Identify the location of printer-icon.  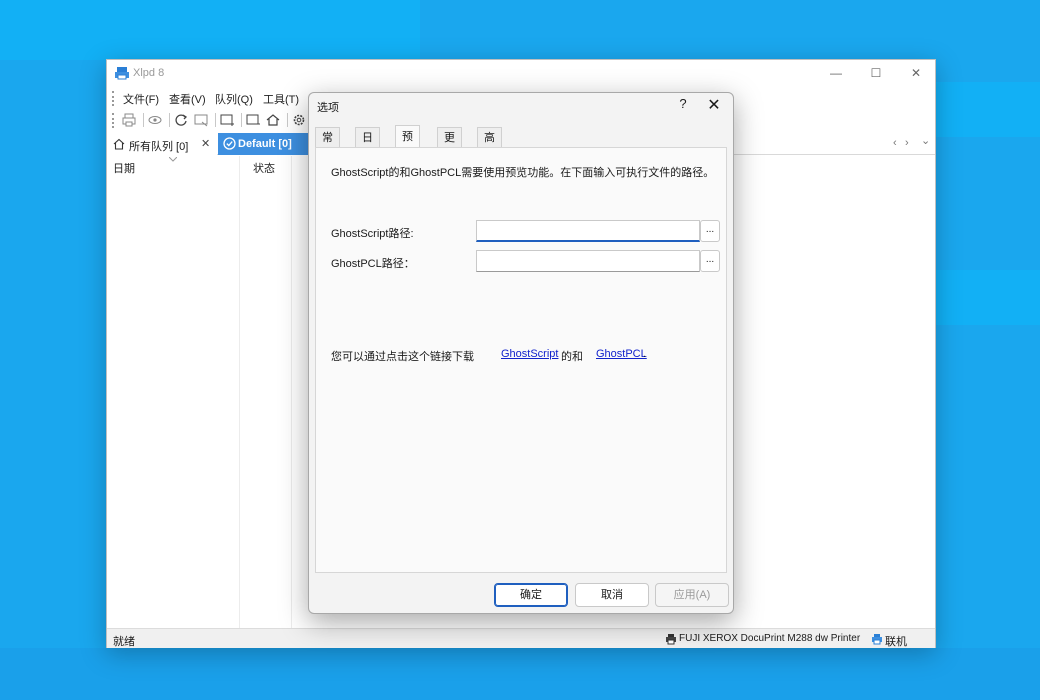
(671, 639).